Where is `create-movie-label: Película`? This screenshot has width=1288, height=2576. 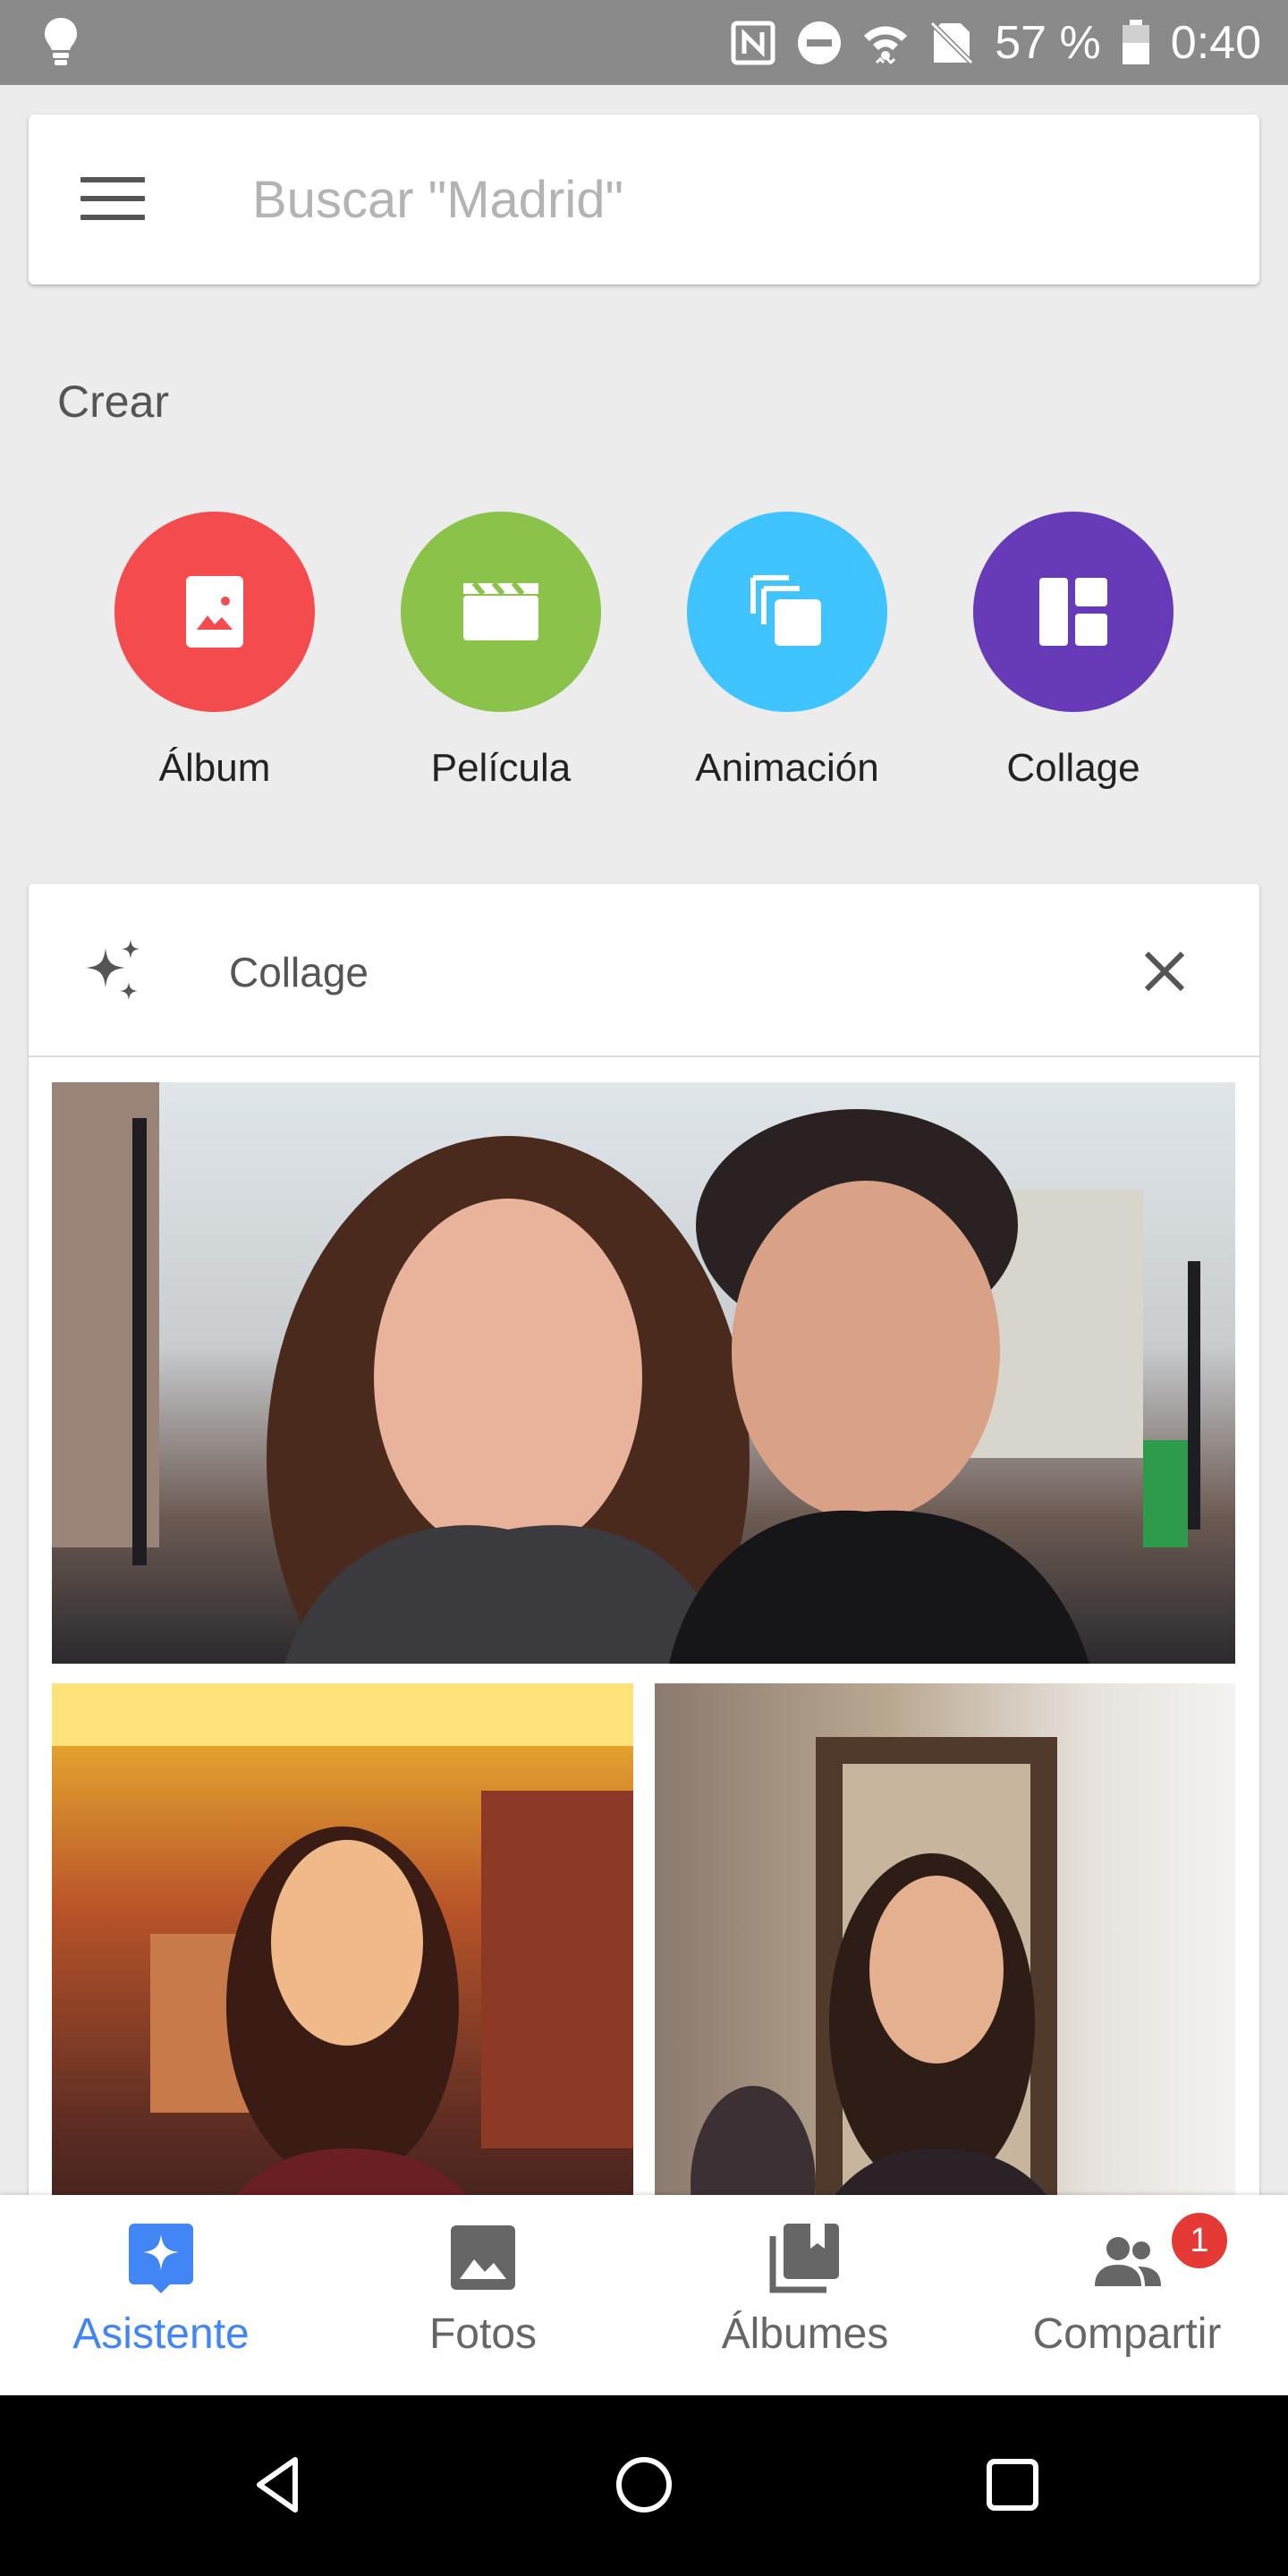 create-movie-label: Película is located at coordinates (501, 768).